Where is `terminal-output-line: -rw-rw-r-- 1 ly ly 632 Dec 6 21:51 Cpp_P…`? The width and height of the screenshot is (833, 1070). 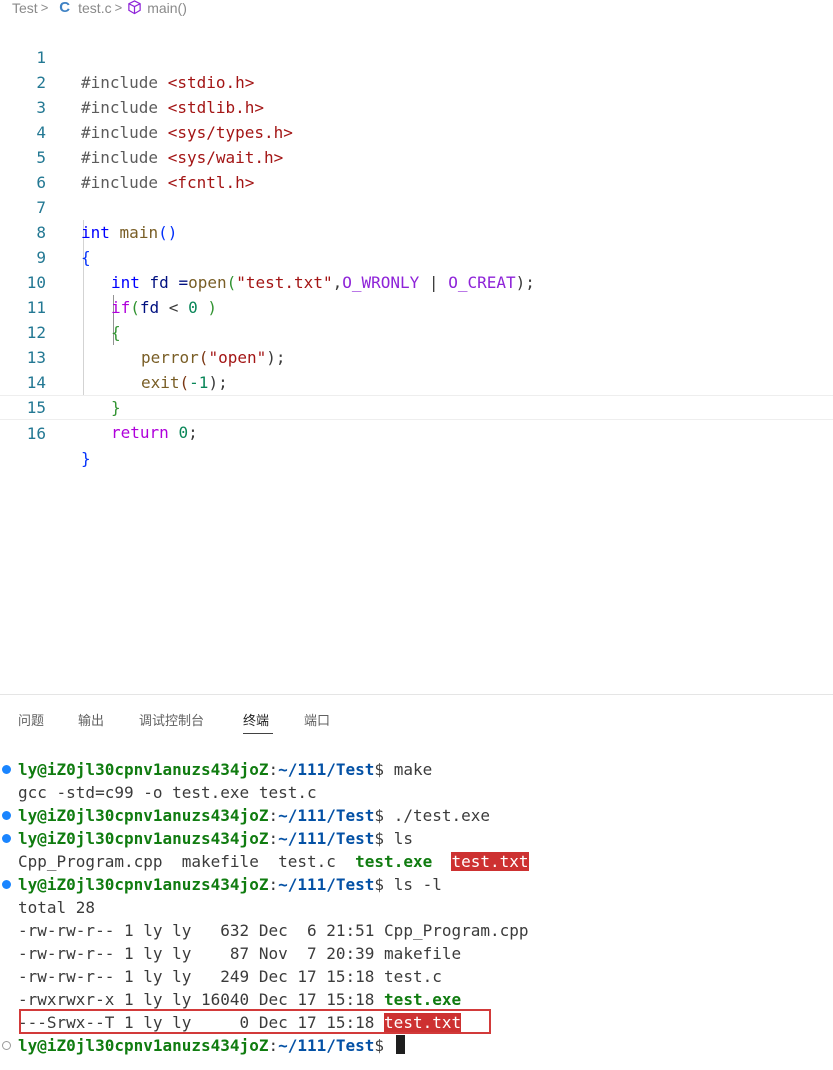 terminal-output-line: -rw-rw-r-- 1 ly ly 632 Dec 6 21:51 Cpp_P… is located at coordinates (273, 930).